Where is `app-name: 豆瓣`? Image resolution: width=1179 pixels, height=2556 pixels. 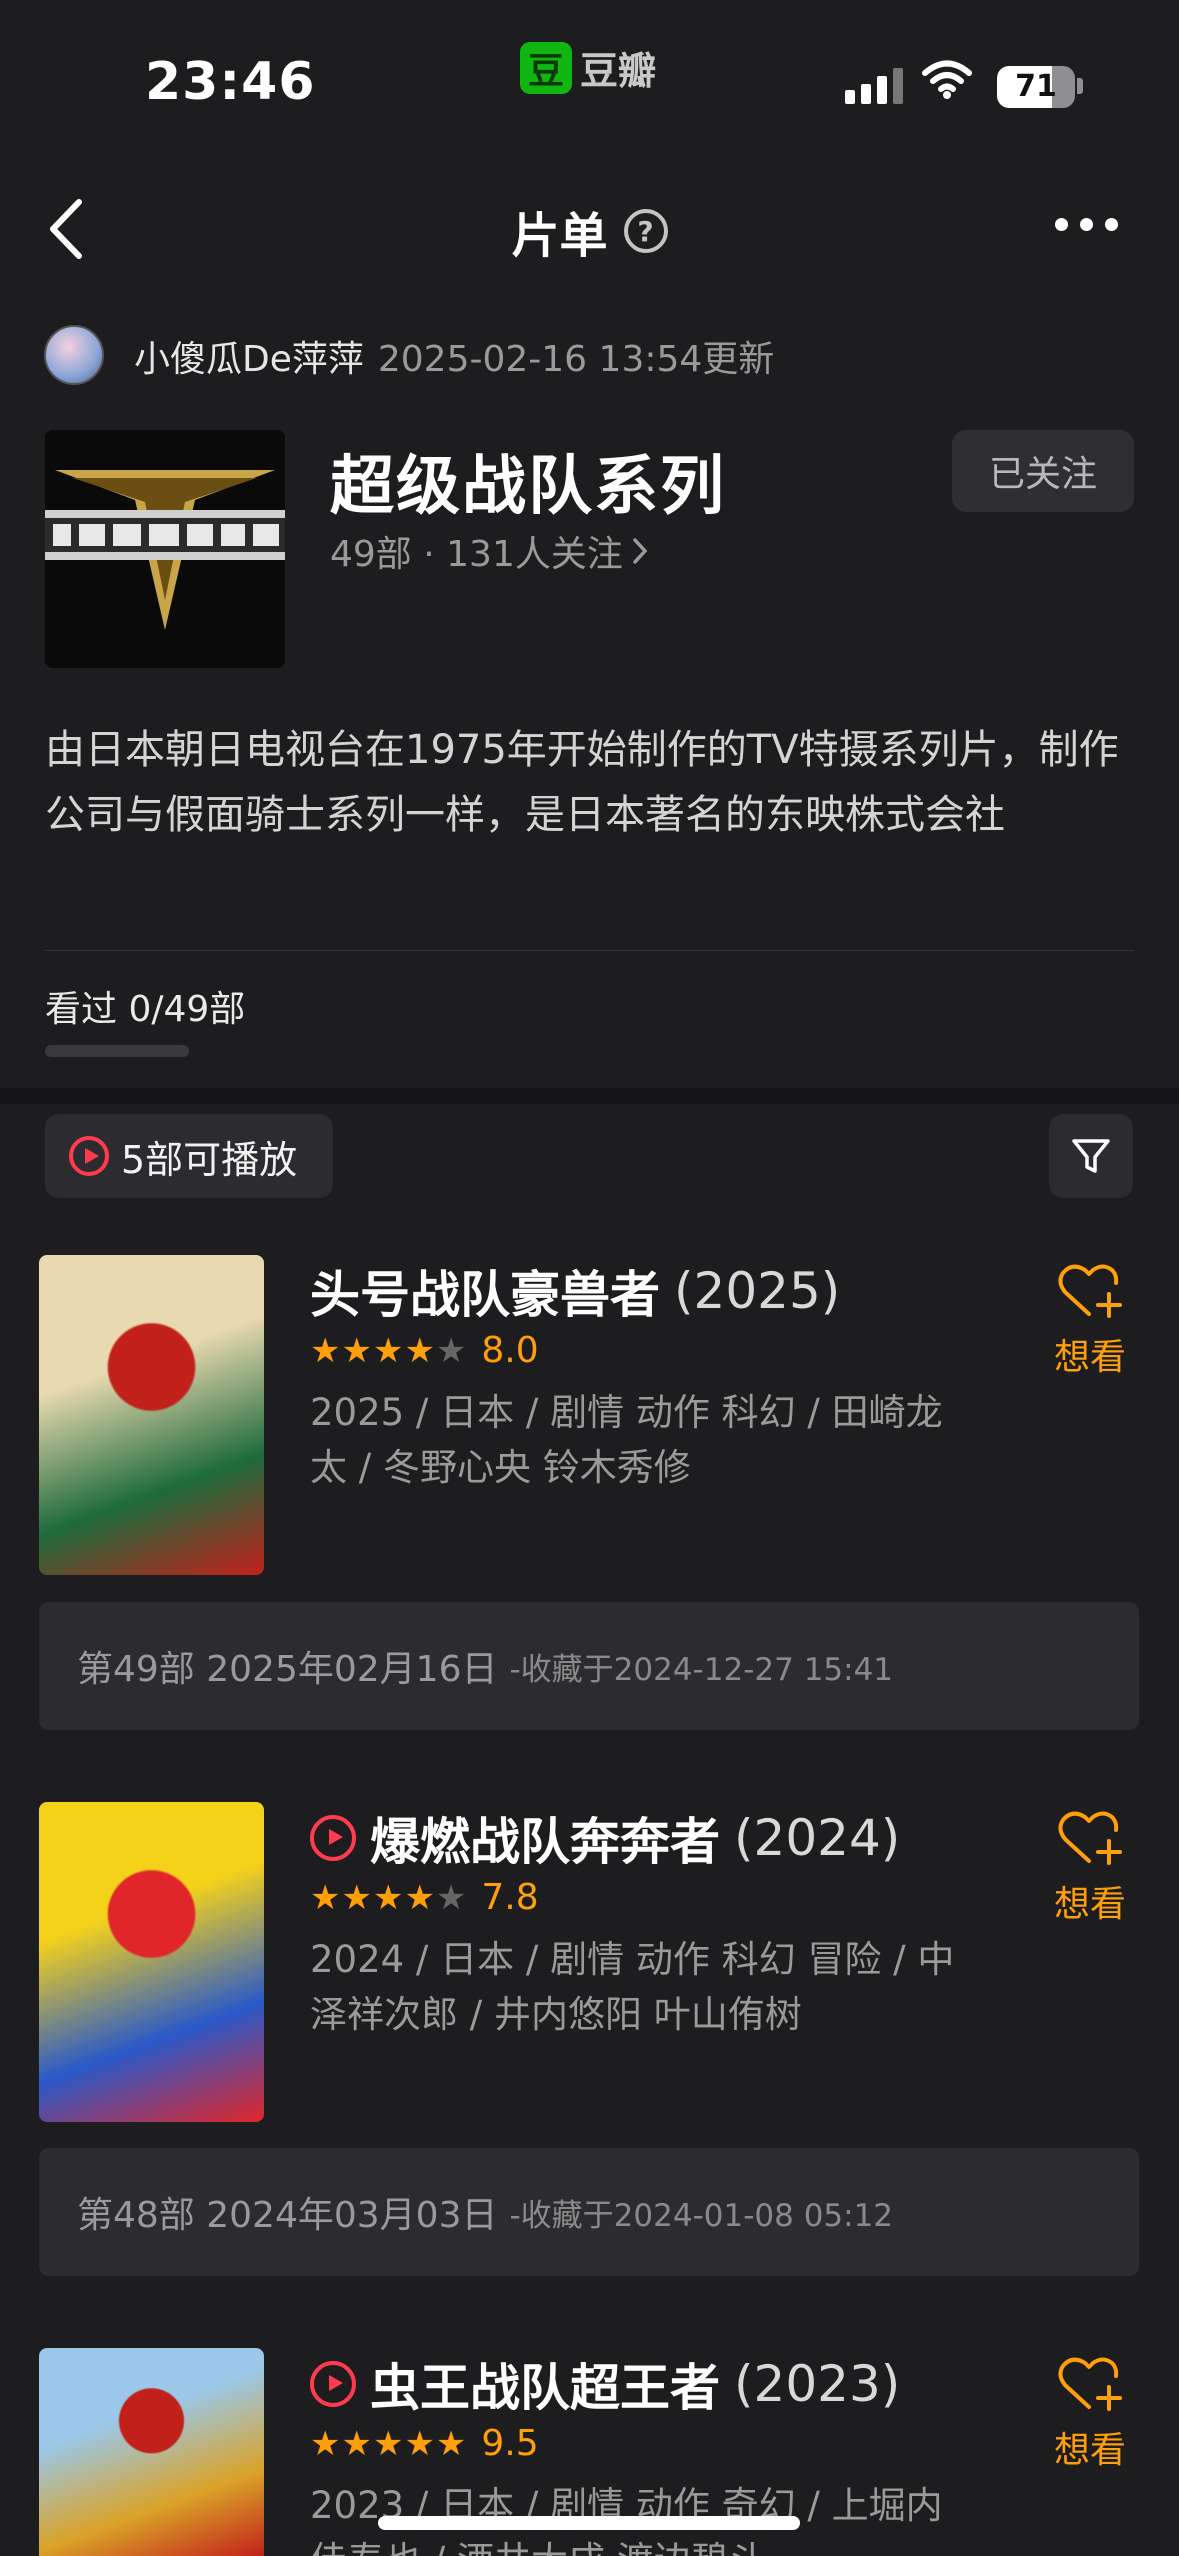
app-name: 豆瓣 is located at coordinates (618, 71).